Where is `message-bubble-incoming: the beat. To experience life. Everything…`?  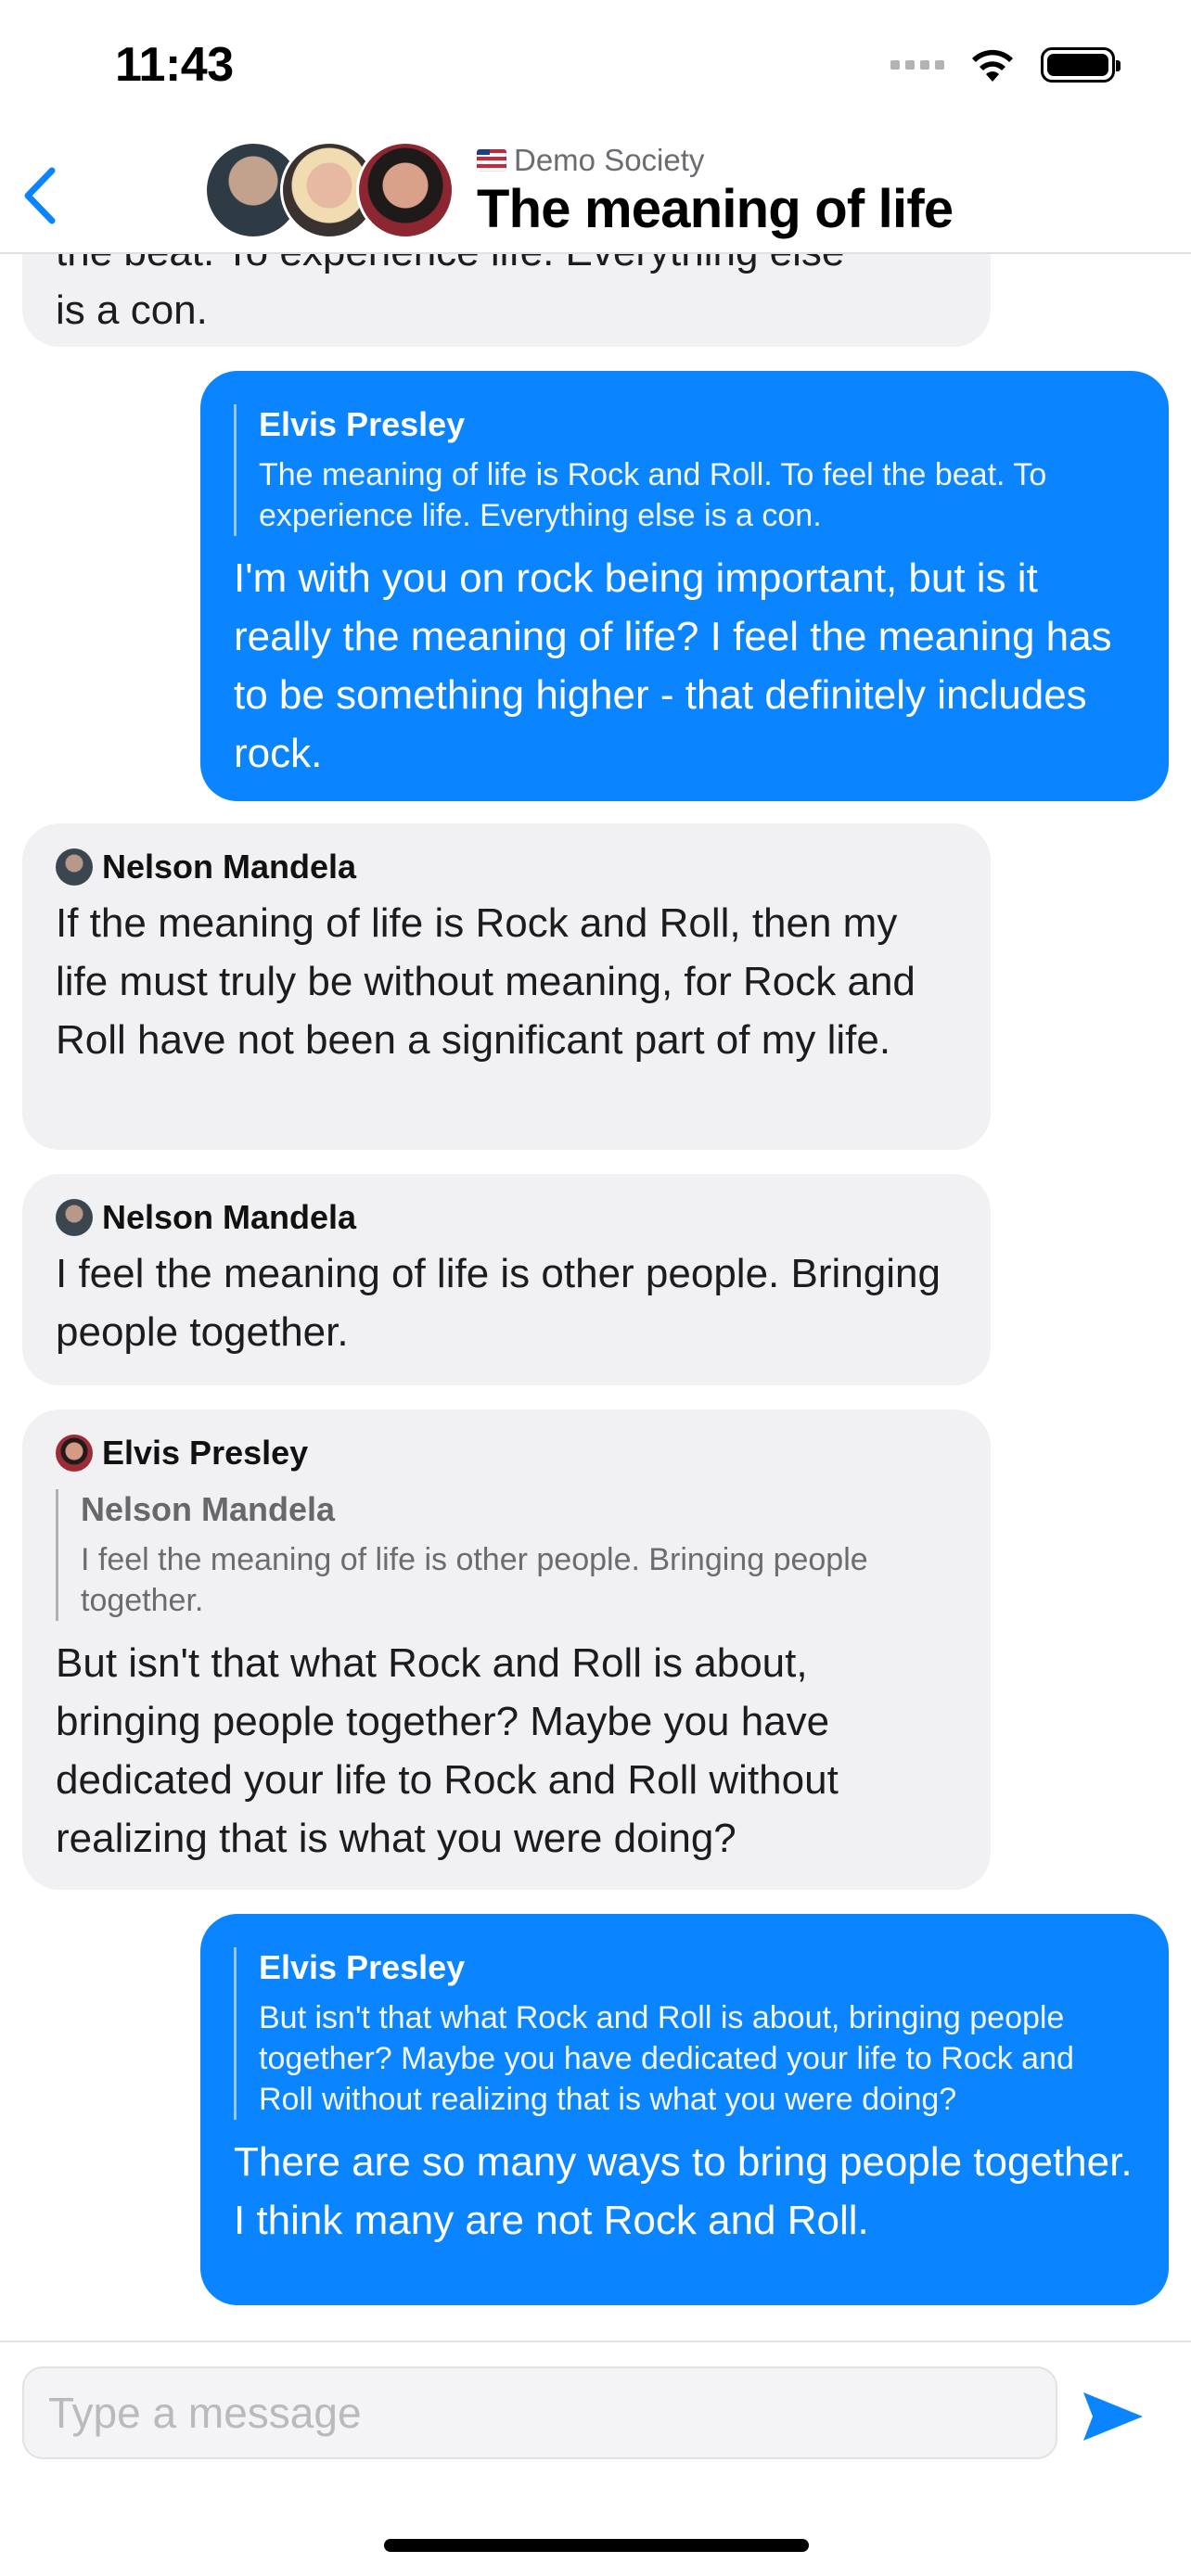
message-bubble-incoming: the beat. To experience life. Everything… is located at coordinates (506, 301).